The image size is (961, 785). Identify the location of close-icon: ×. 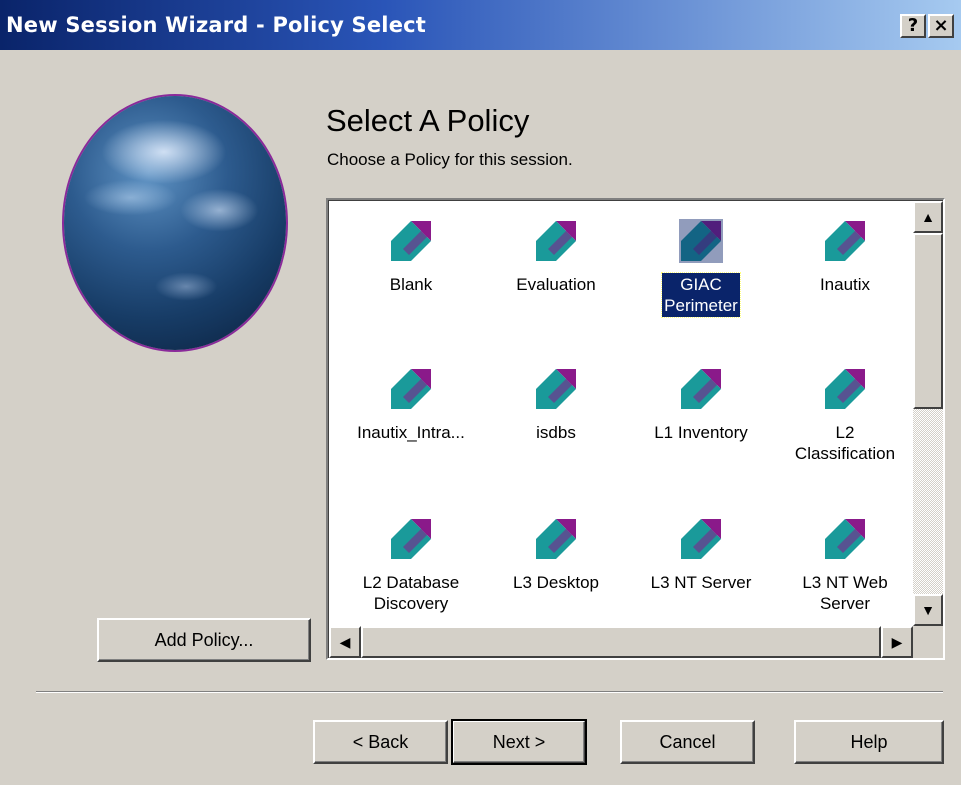
(941, 26).